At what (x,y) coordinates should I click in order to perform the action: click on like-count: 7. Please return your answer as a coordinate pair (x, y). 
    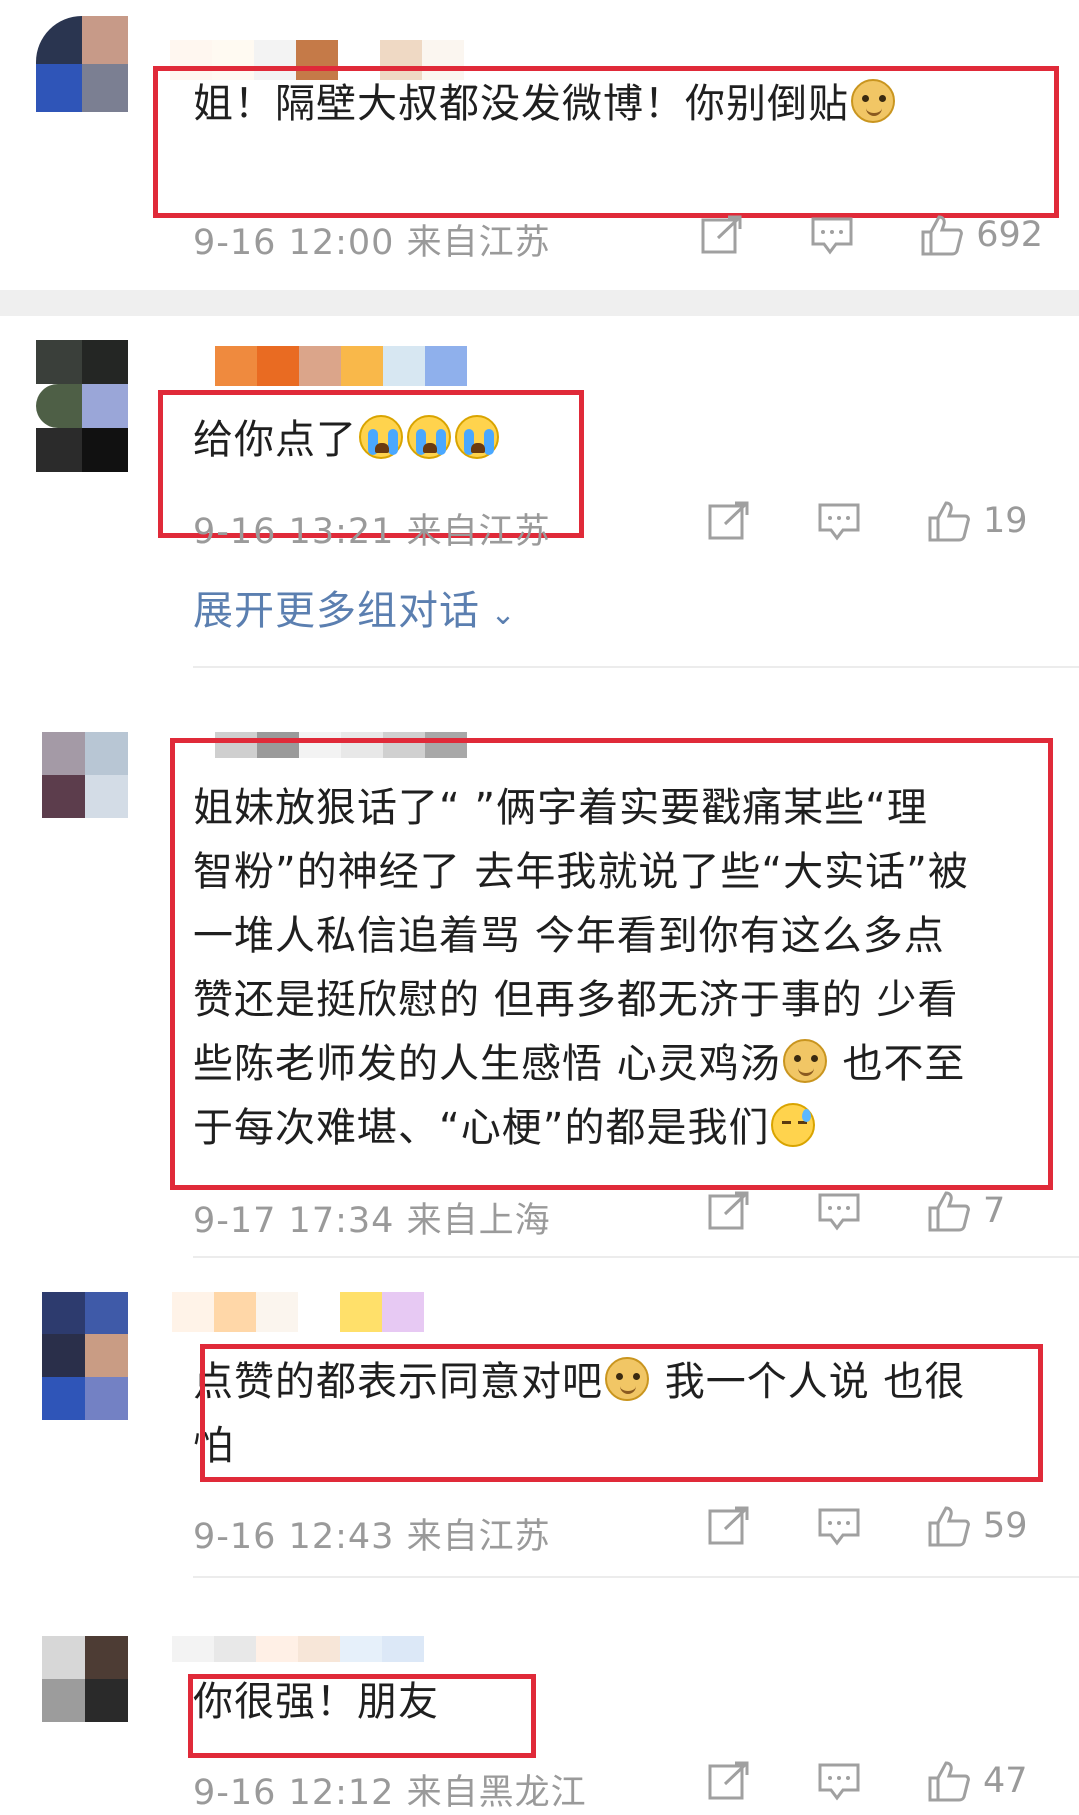
    Looking at the image, I should click on (994, 1211).